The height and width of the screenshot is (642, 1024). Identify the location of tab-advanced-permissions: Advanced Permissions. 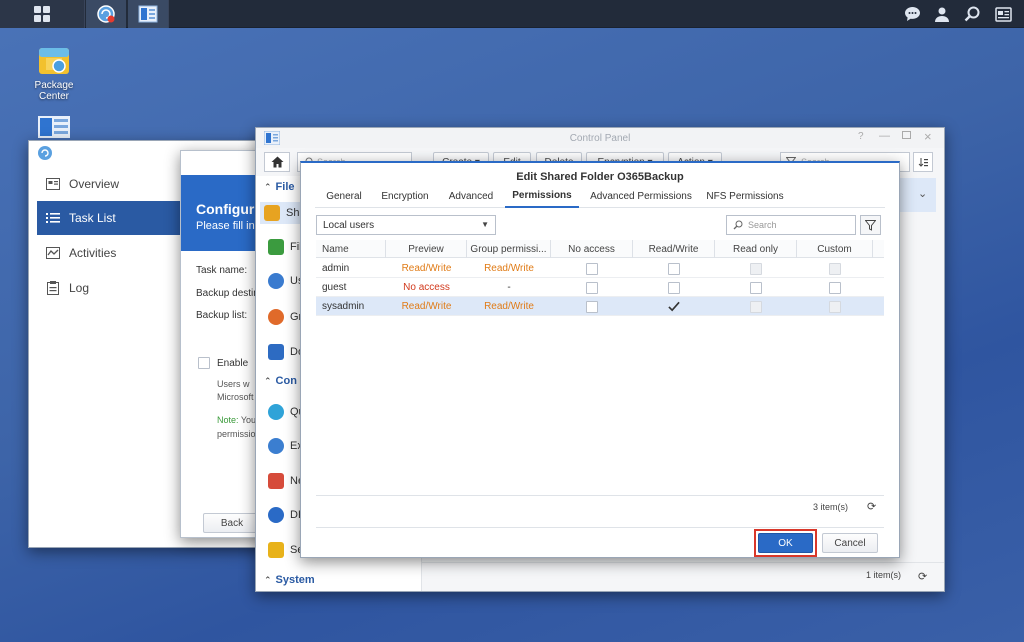
(641, 196).